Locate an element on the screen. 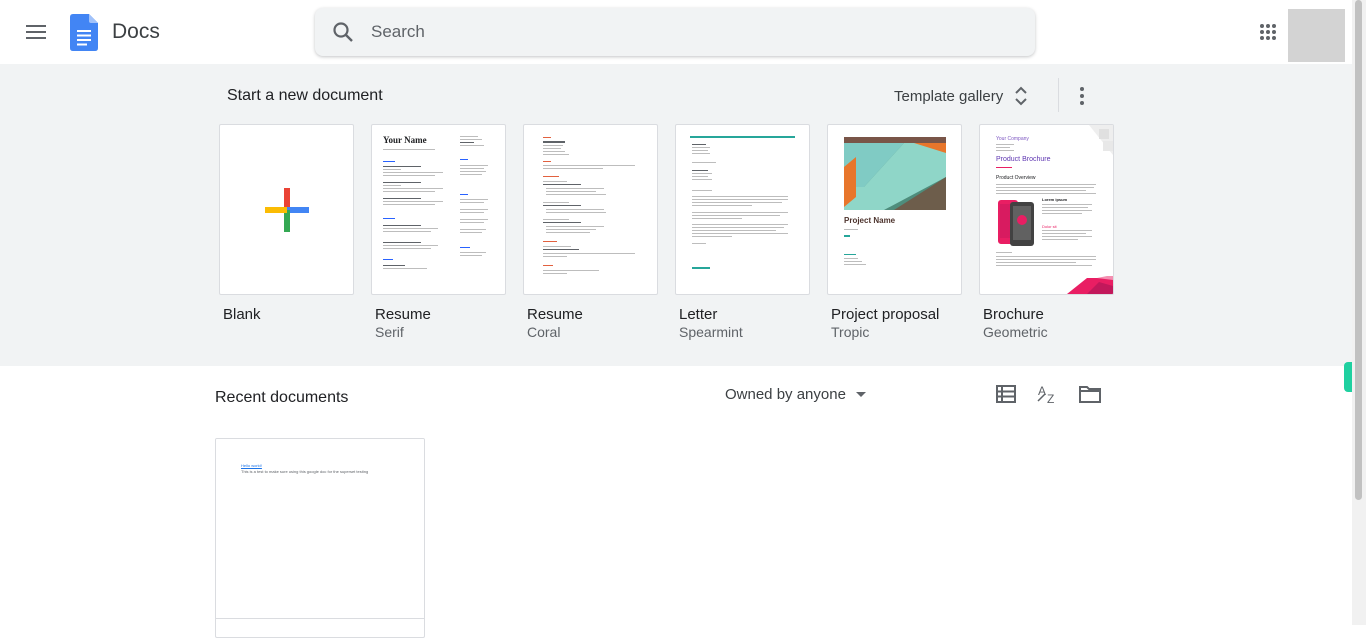 The image size is (1366, 638). thumb-lorem: Lorem ipsum is located at coordinates (1055, 199).